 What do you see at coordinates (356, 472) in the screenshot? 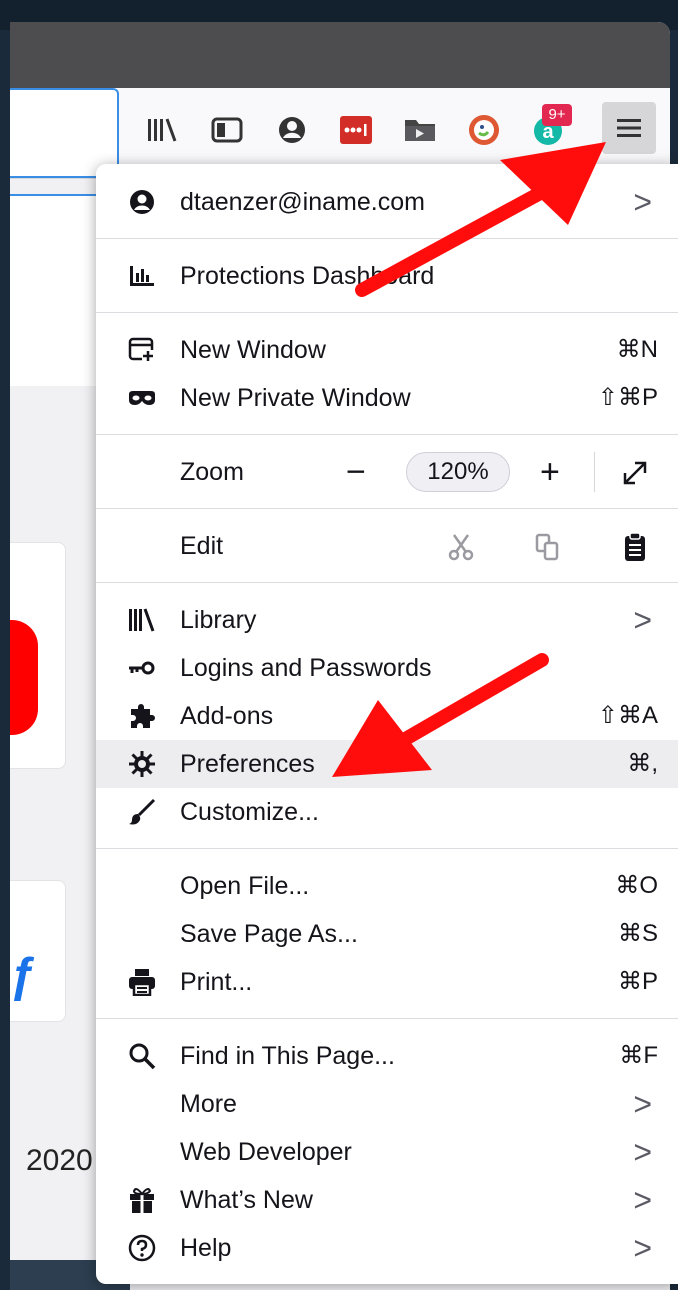
I see `zoom-out-button: −` at bounding box center [356, 472].